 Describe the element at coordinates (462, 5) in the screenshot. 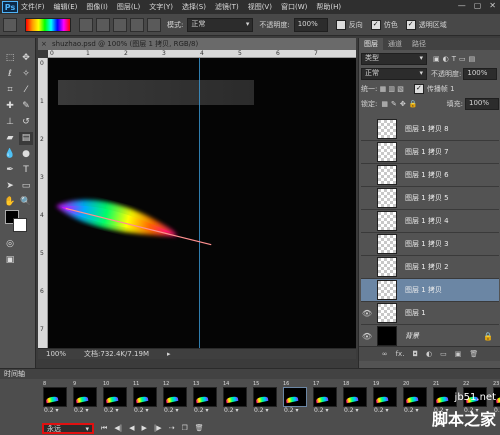

I see `minimize-button: —` at that location.